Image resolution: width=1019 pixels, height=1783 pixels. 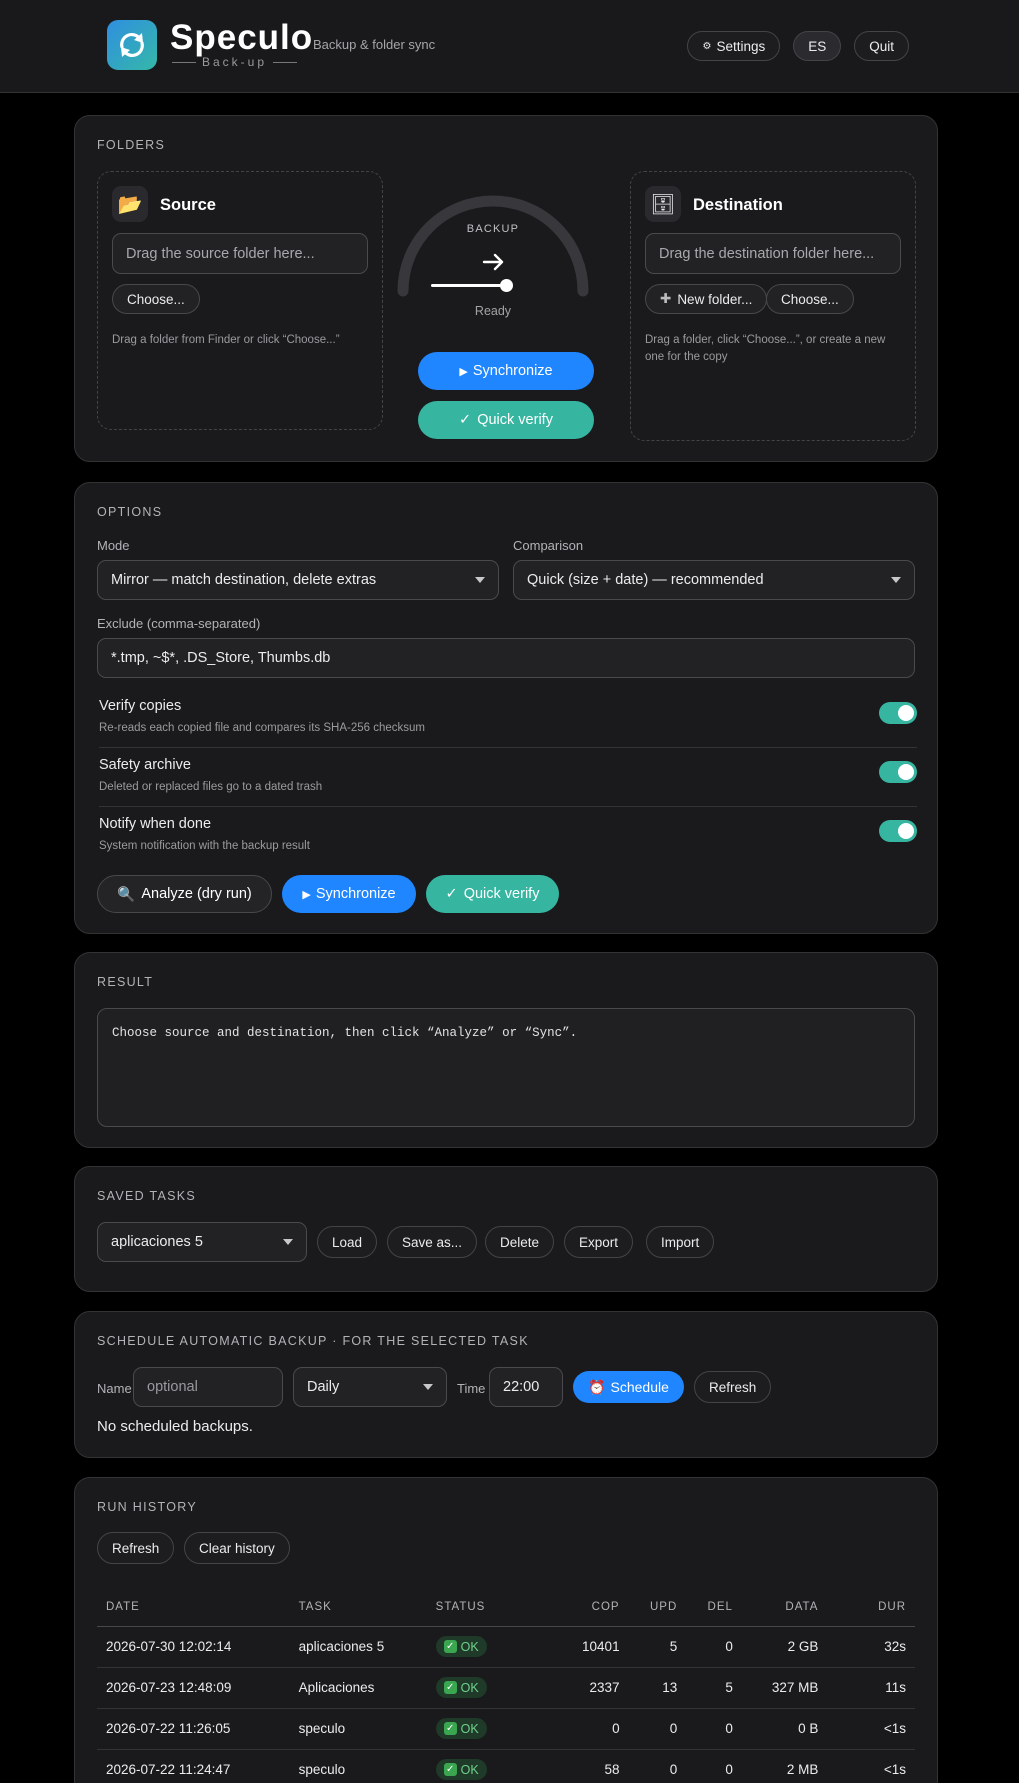 What do you see at coordinates (680, 1242) in the screenshot?
I see `import-button: Import` at bounding box center [680, 1242].